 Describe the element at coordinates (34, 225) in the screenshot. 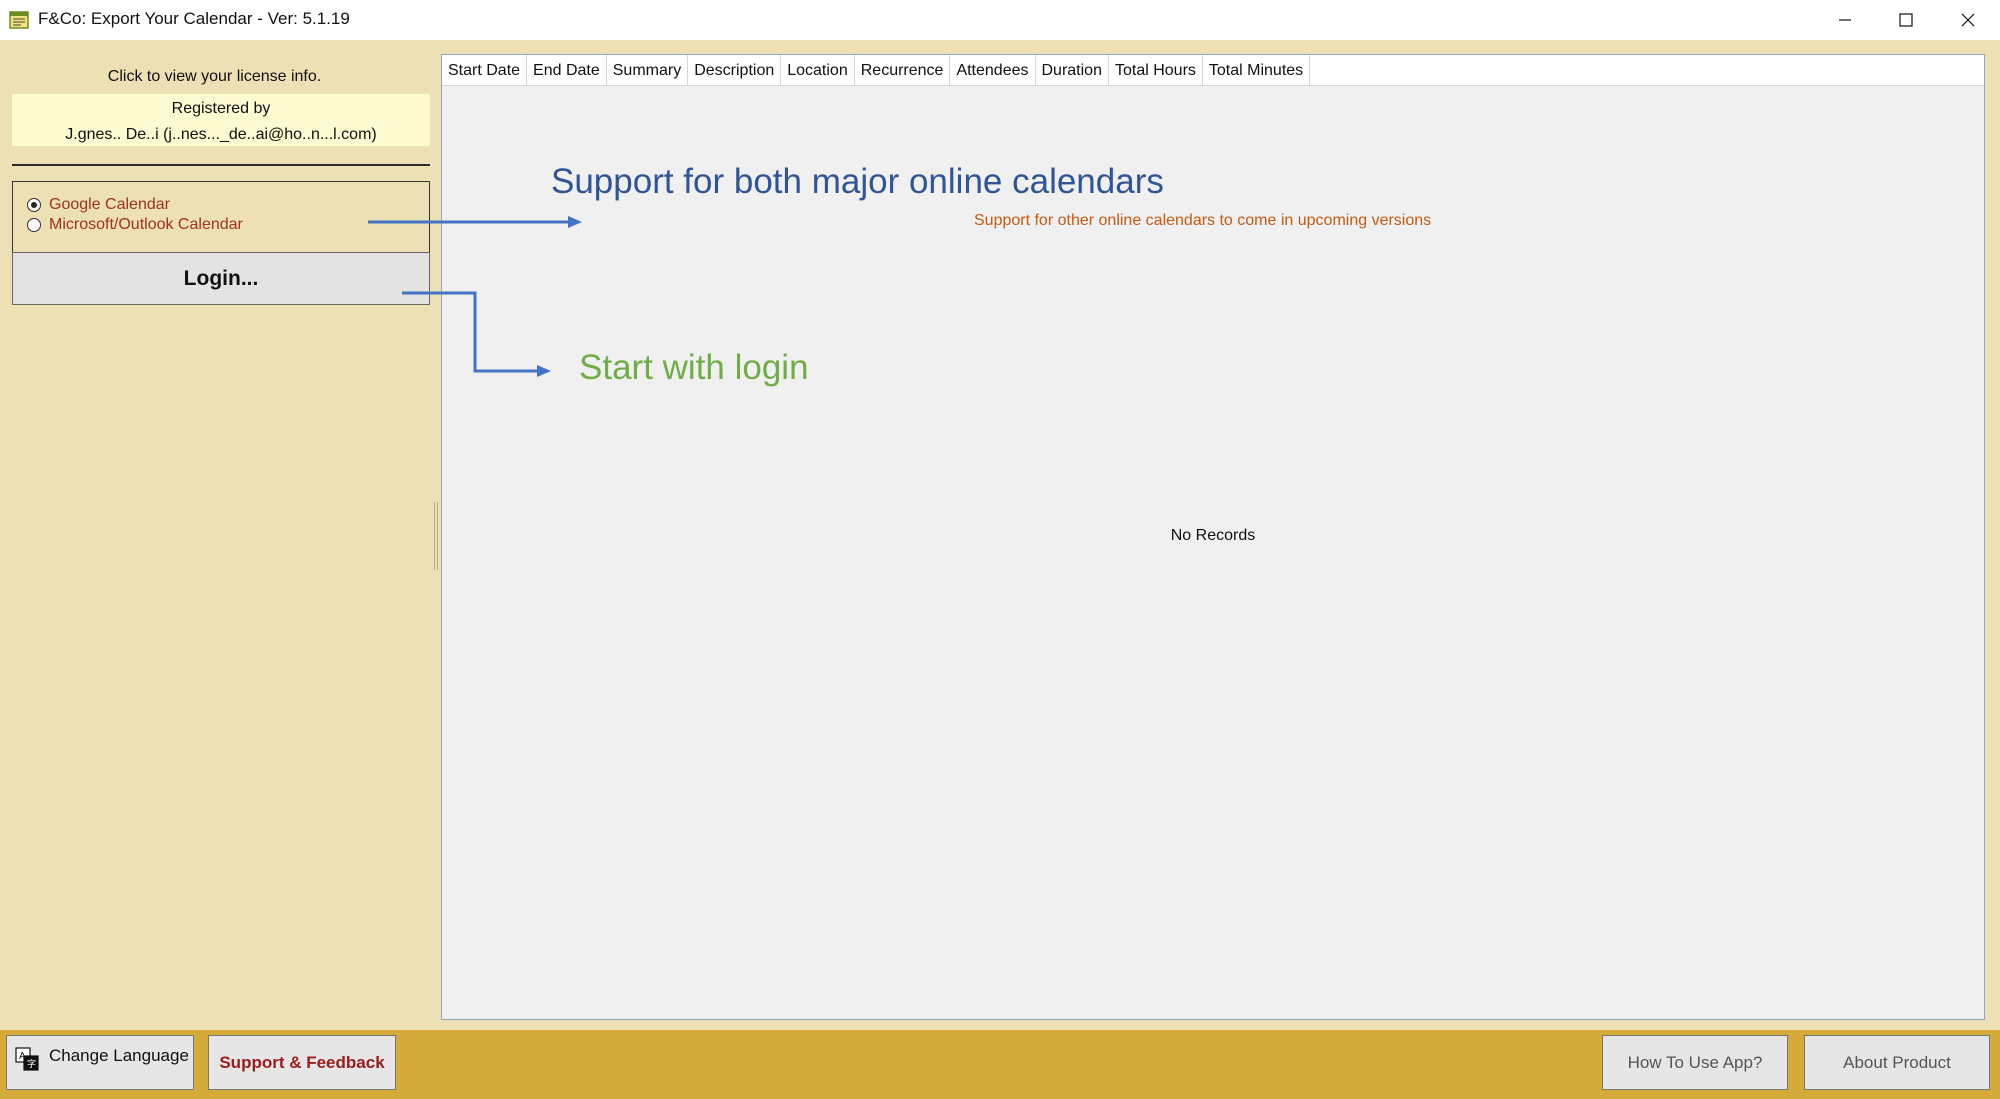

I see `outlook-calendar-radio` at that location.